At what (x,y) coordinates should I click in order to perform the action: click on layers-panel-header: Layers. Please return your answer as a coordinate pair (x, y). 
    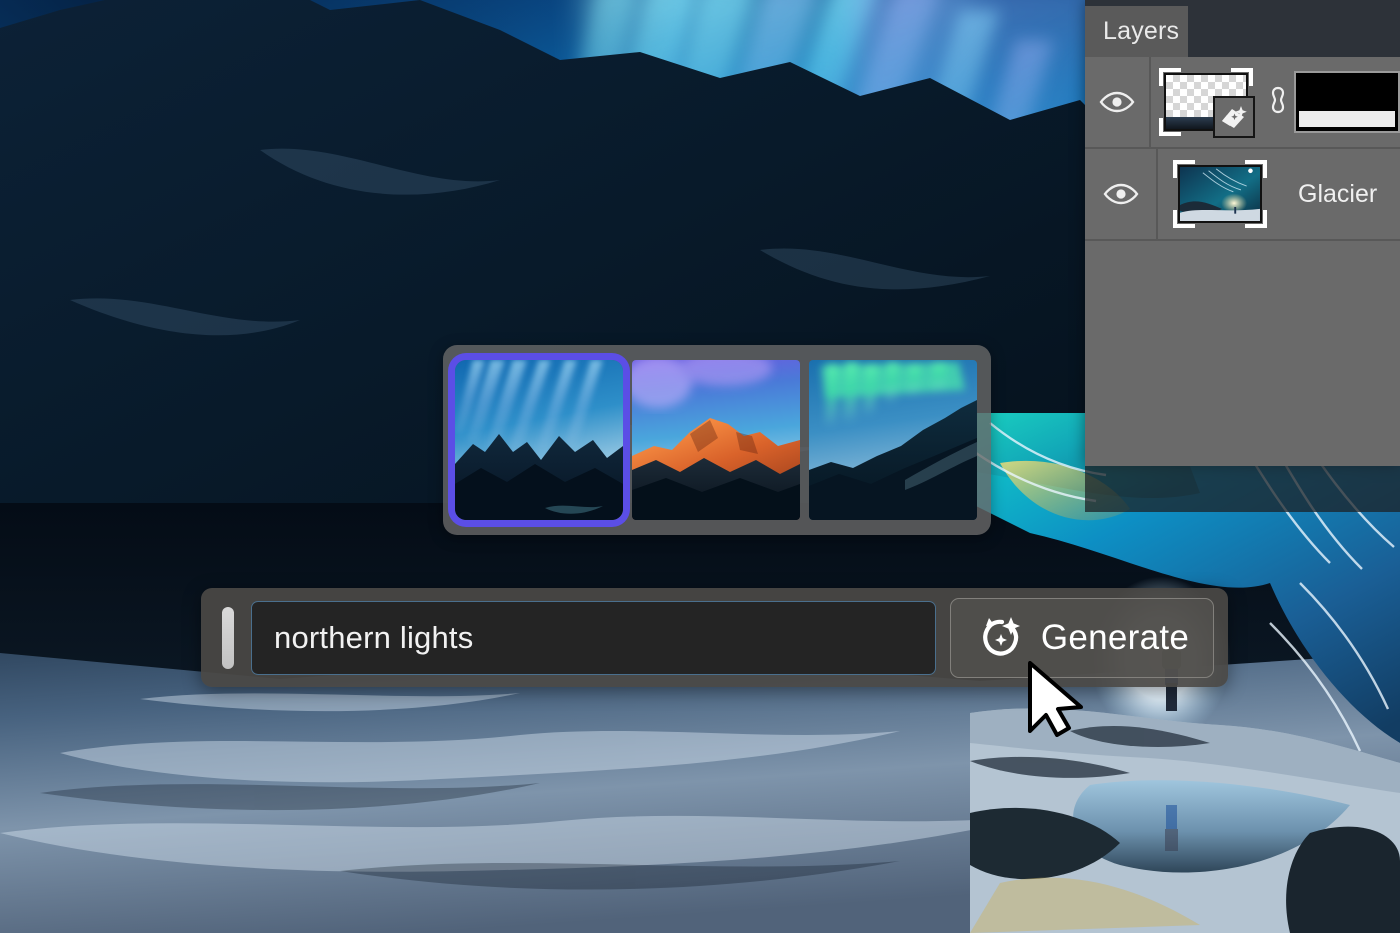
    Looking at the image, I should click on (1242, 28).